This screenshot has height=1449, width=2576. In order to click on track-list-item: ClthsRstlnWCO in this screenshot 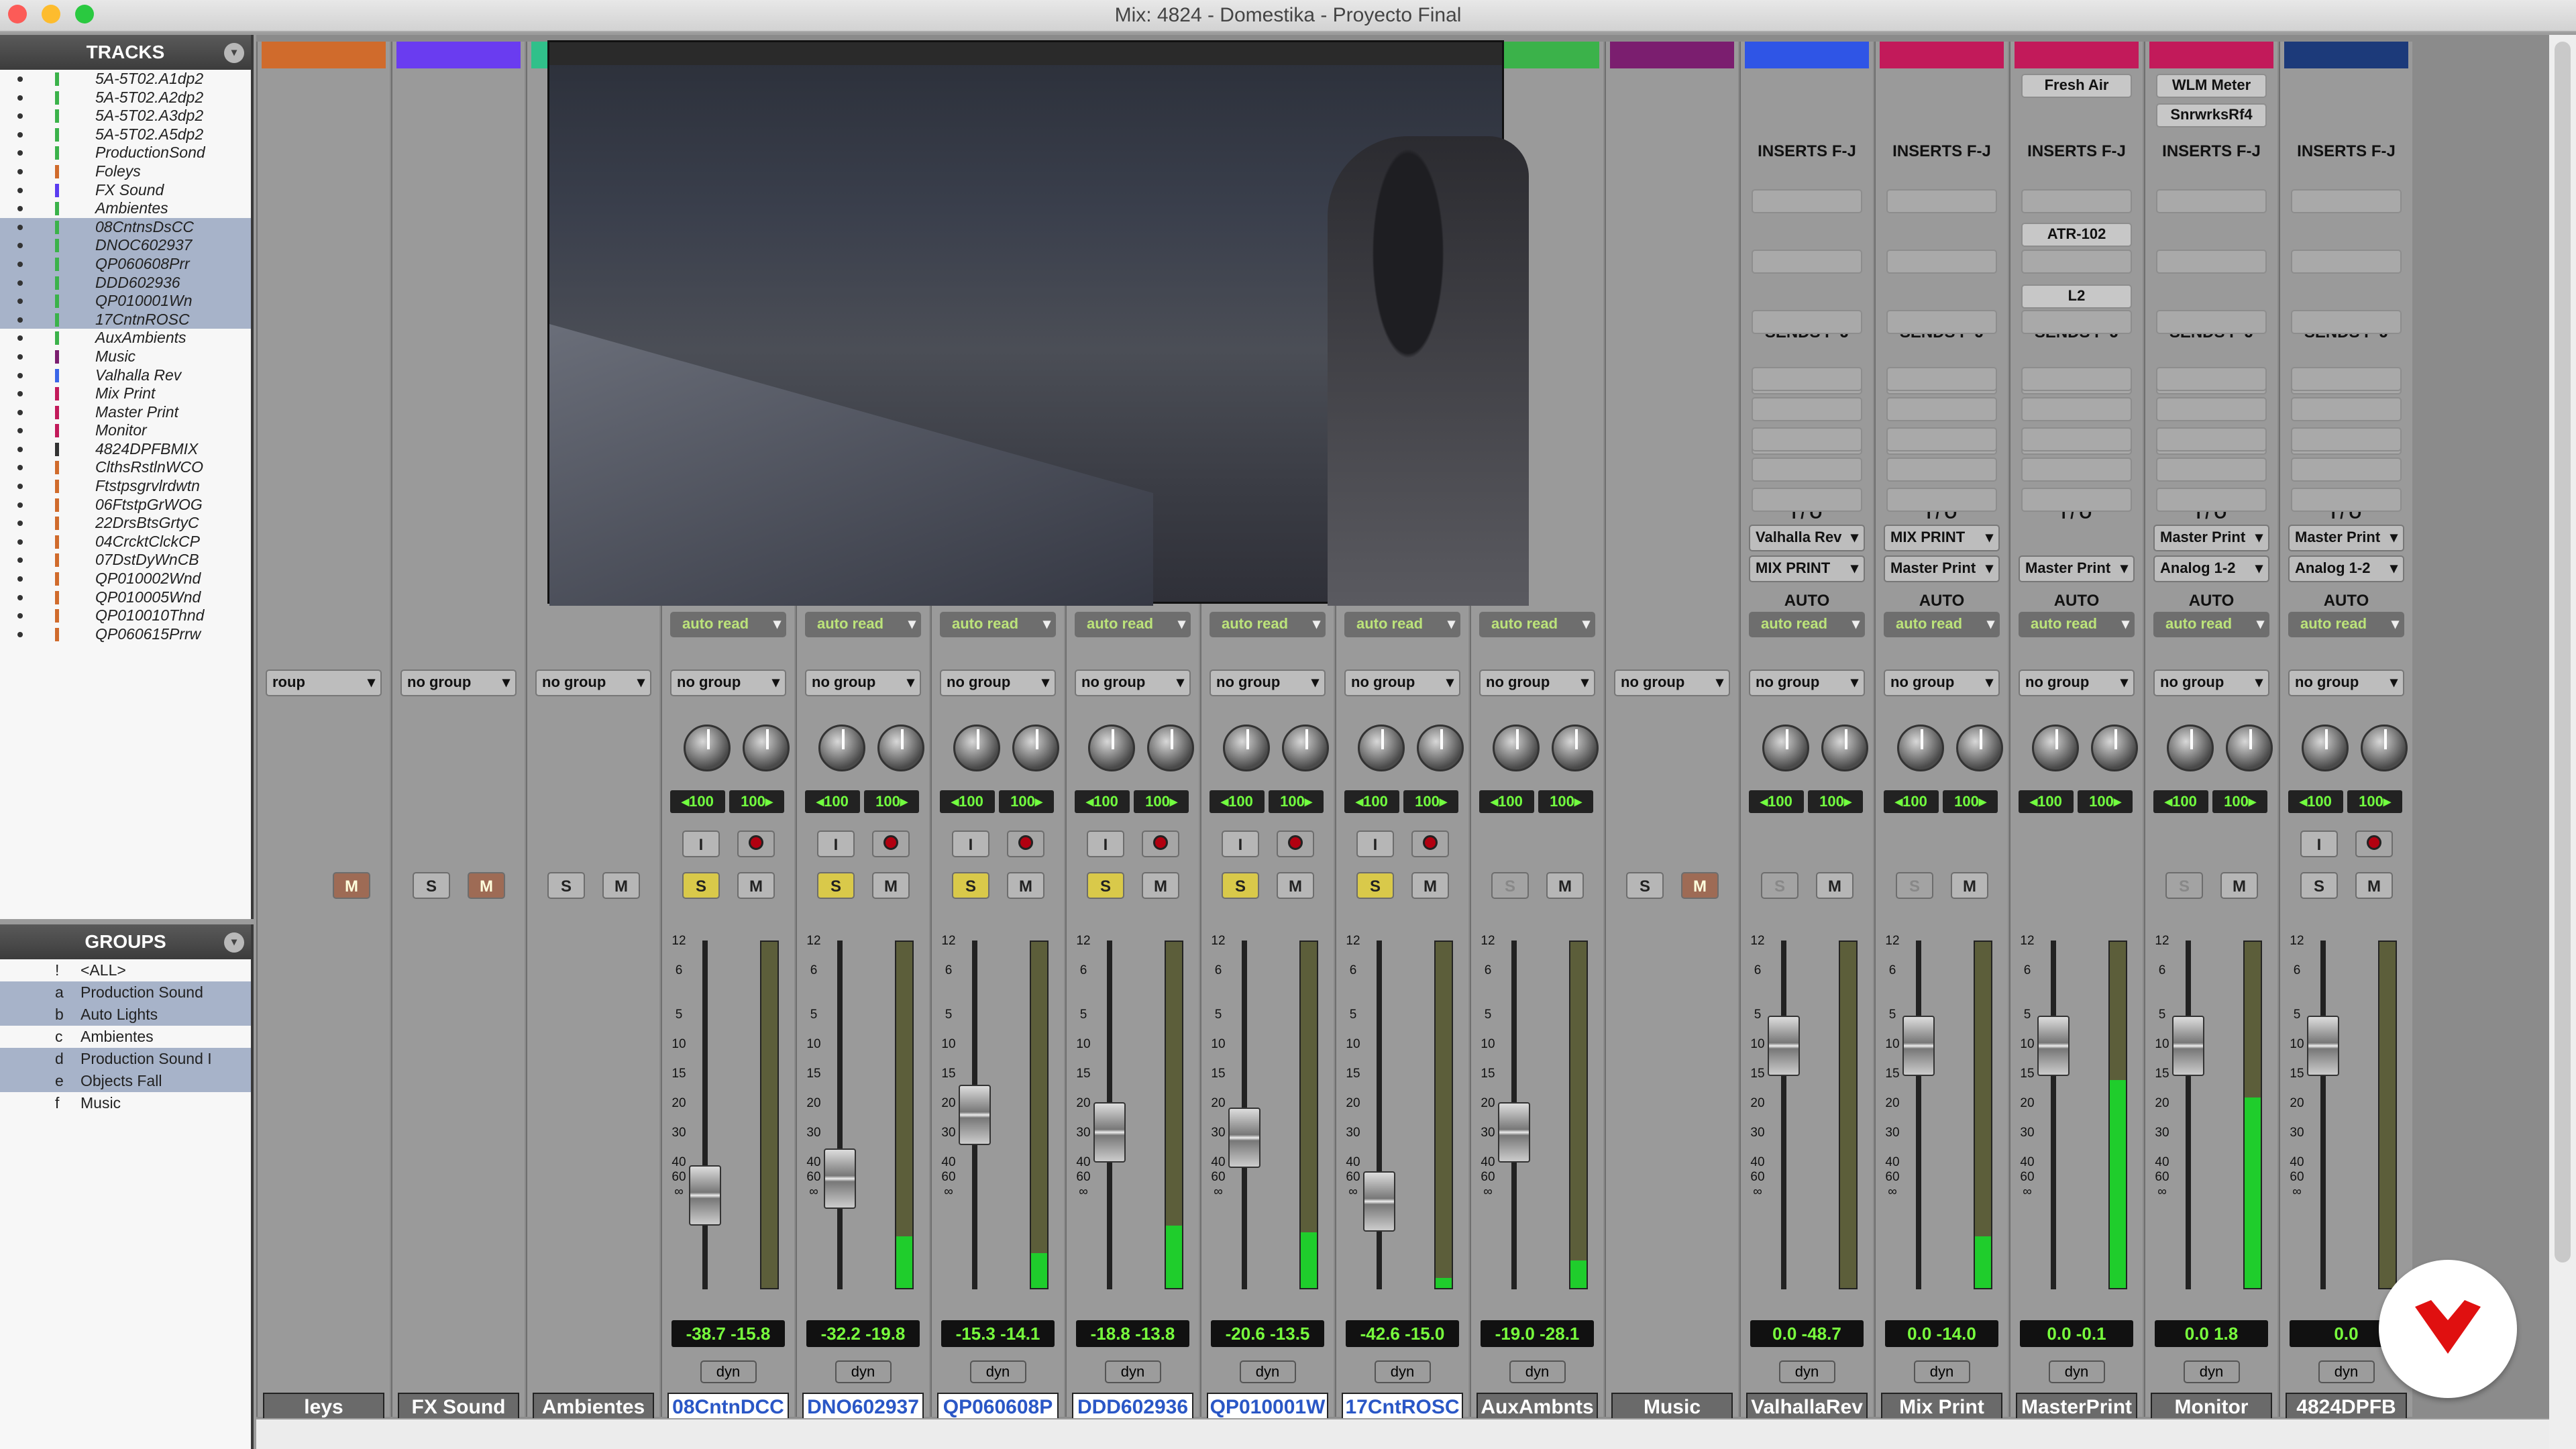, I will do `click(125, 467)`.